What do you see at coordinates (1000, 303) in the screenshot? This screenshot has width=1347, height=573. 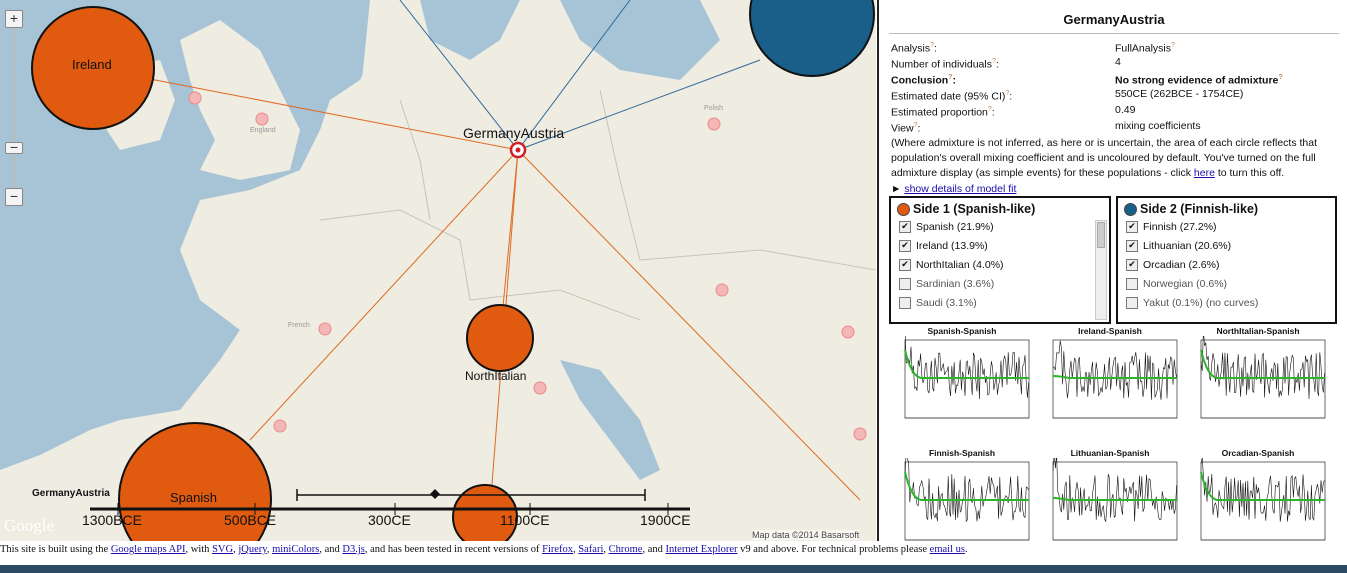 I see `population-checkbox-item: Saudi (3.1%)` at bounding box center [1000, 303].